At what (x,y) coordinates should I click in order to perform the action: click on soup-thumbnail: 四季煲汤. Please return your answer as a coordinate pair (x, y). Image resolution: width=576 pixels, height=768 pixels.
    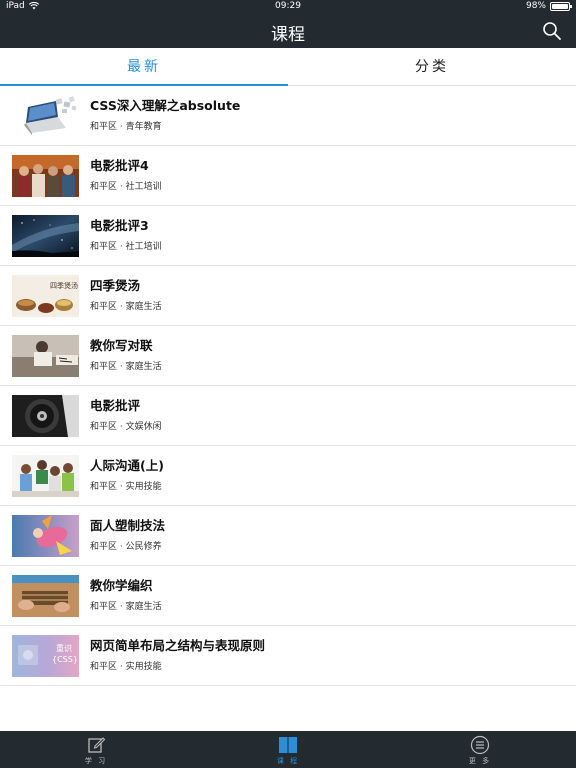
    Looking at the image, I should click on (45, 296).